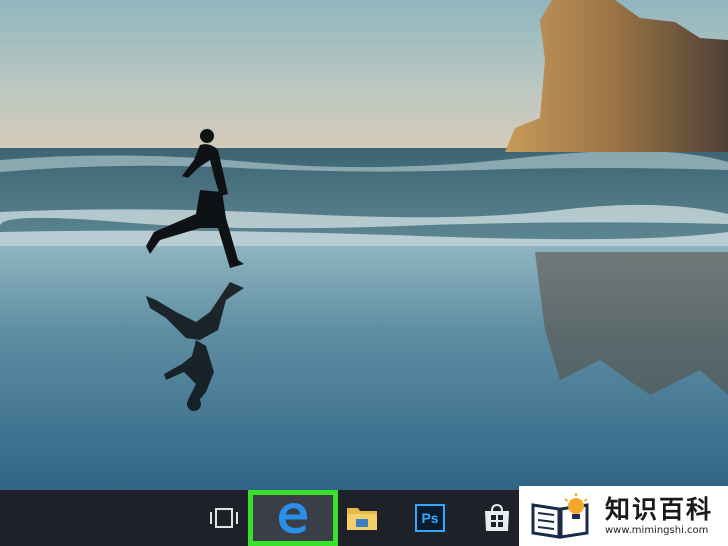 The image size is (728, 546). I want to click on folder-icon, so click(362, 519).